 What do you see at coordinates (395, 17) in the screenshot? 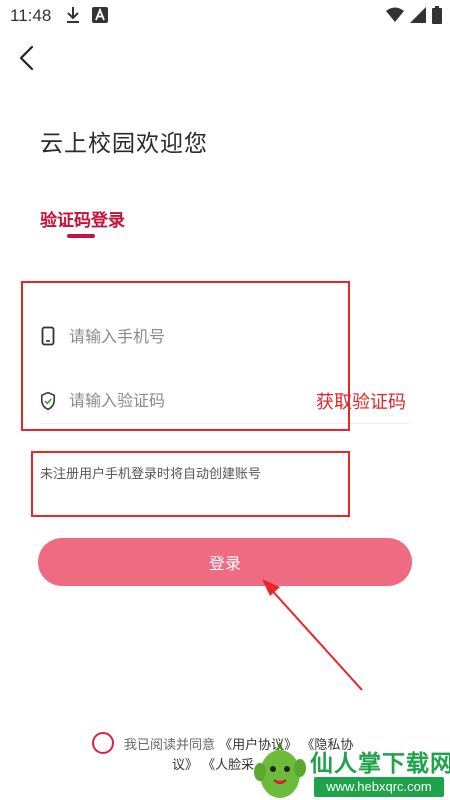
I see `wifi-icon` at bounding box center [395, 17].